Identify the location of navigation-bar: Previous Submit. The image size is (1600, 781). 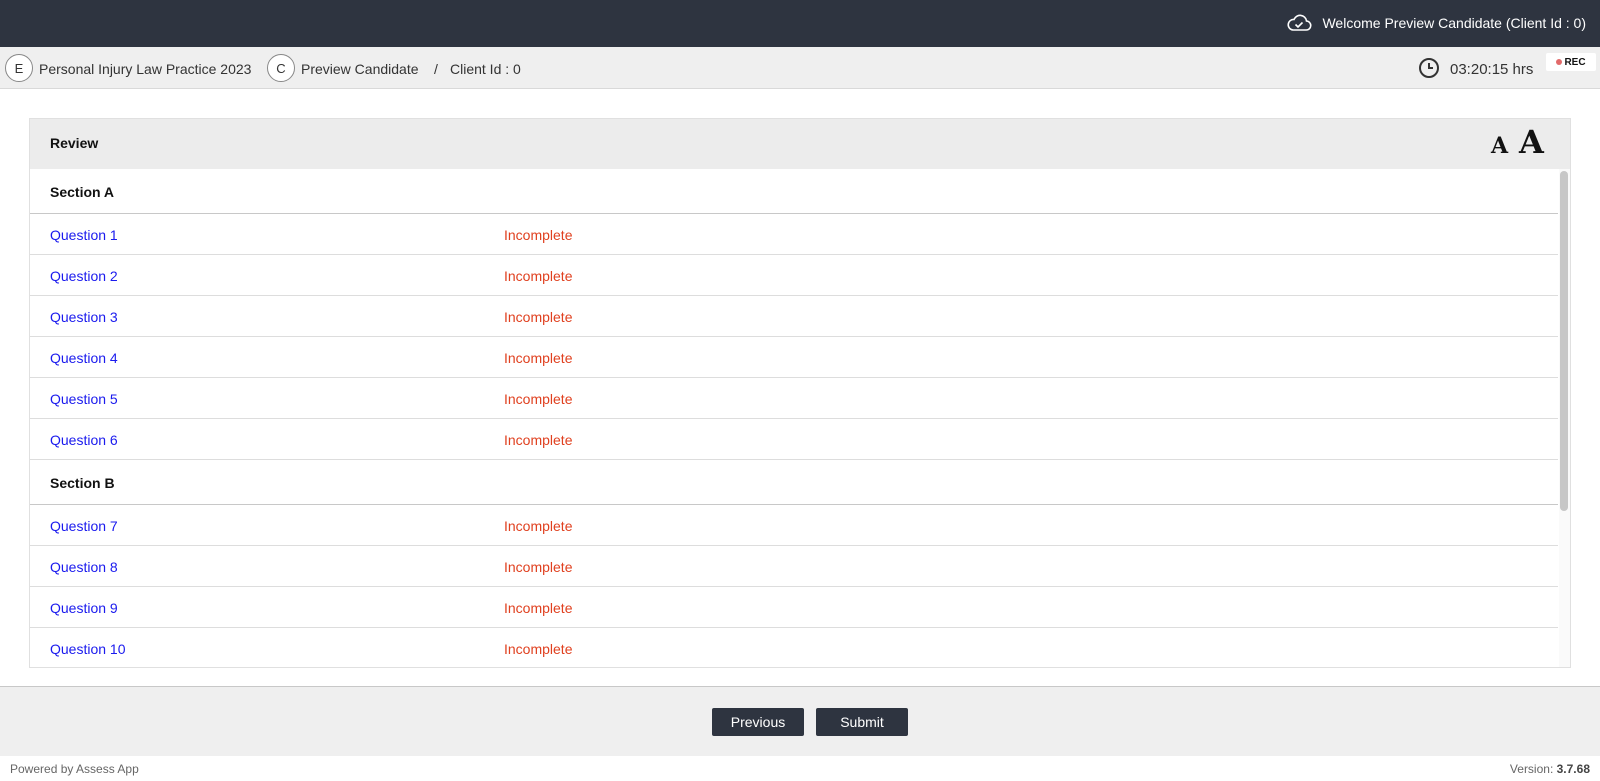
(800, 721).